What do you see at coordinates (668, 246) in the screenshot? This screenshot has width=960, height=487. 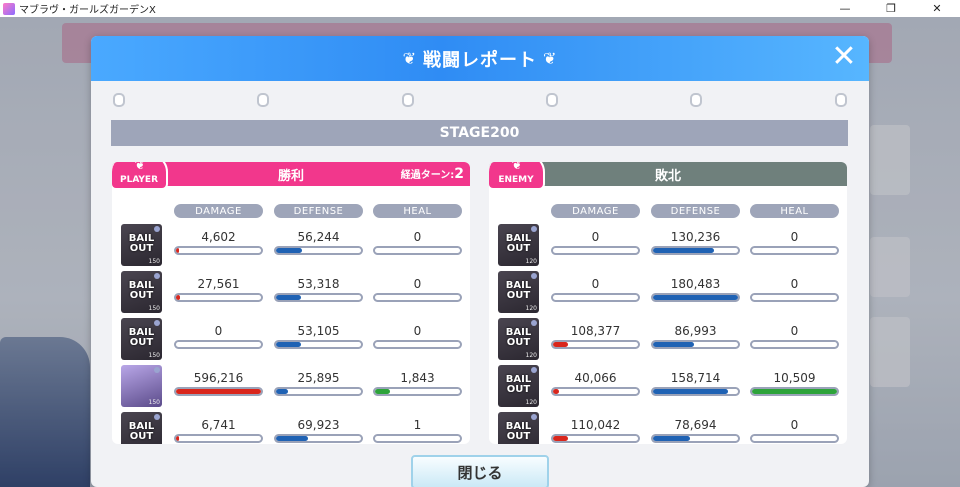 I see `table-row: BAIL OUT 120 0 130,236 0` at bounding box center [668, 246].